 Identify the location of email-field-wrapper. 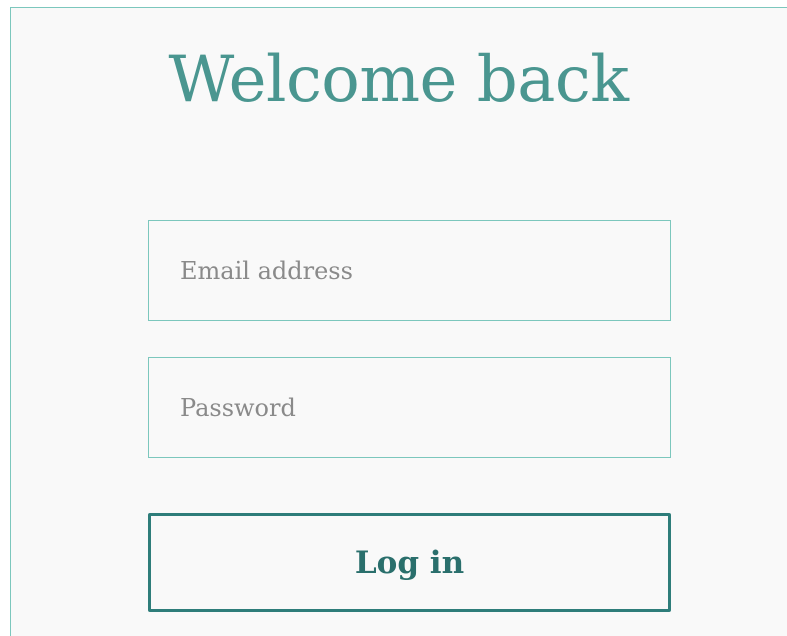
(409, 270).